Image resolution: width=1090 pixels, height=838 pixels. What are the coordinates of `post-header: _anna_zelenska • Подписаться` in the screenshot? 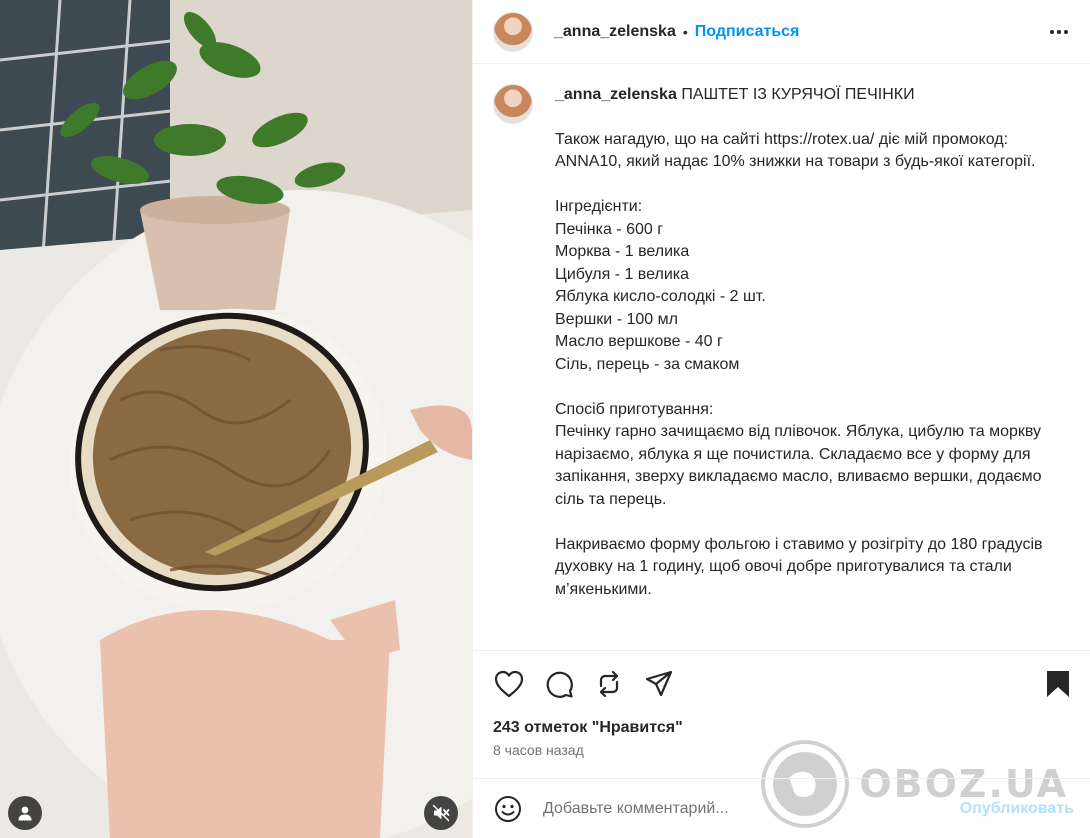 It's located at (781, 32).